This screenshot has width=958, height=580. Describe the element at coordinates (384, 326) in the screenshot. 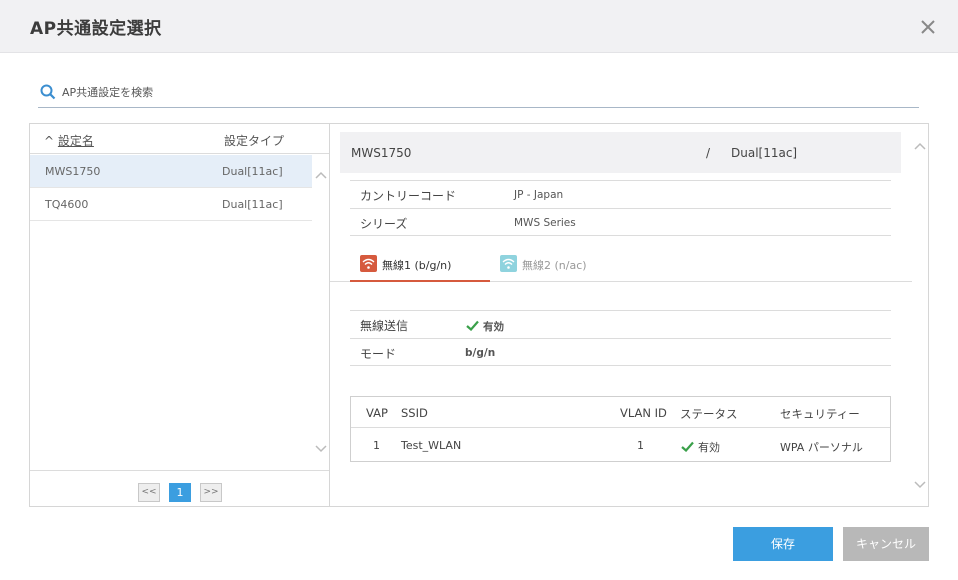

I see `radio-transmit-label: 無線送信` at that location.